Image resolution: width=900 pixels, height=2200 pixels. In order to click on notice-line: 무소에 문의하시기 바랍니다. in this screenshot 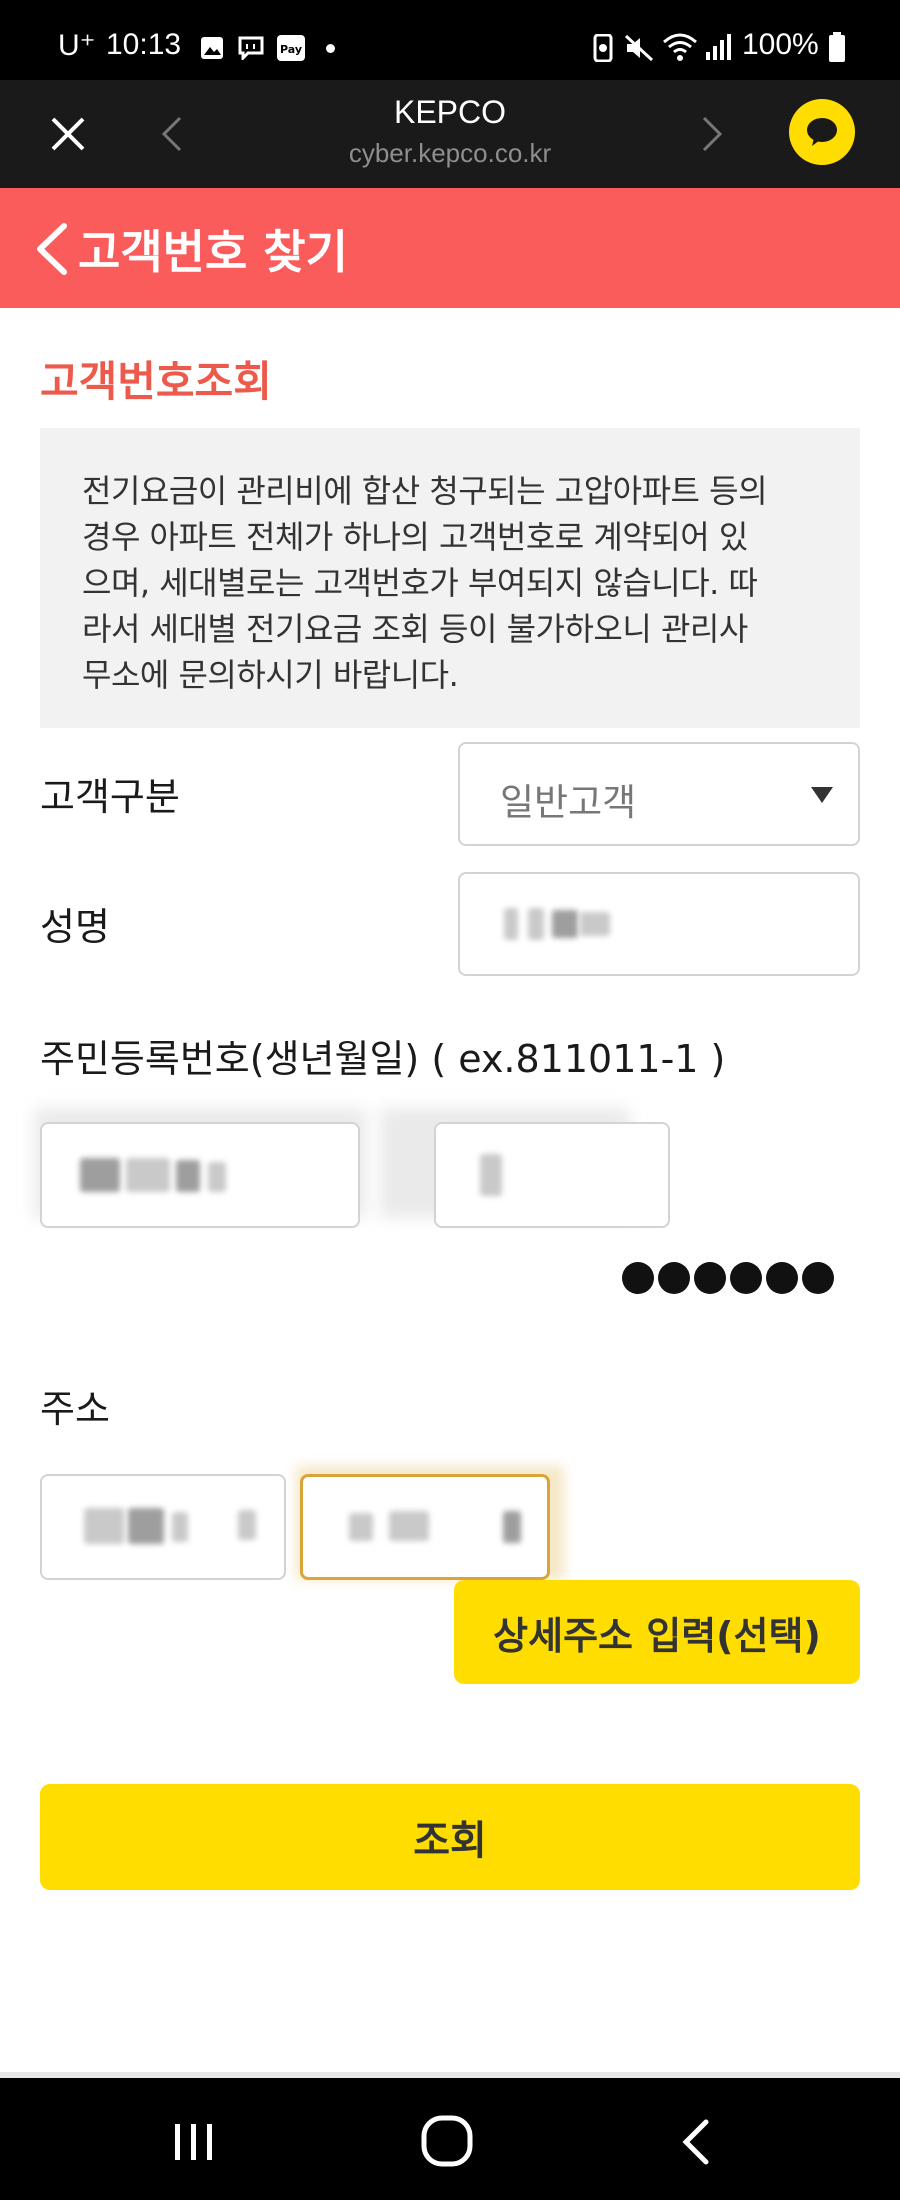, I will do `click(270, 675)`.